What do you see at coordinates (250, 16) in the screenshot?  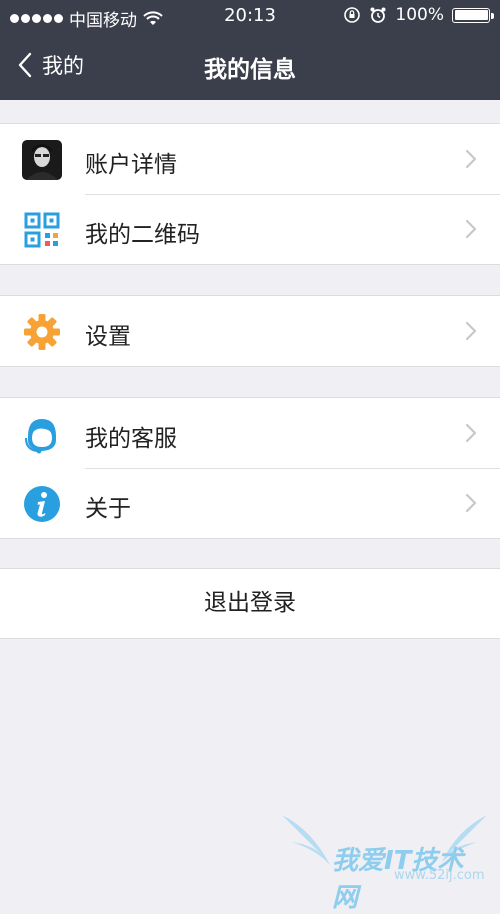 I see `status-bar: 中国移动 20:13 100%` at bounding box center [250, 16].